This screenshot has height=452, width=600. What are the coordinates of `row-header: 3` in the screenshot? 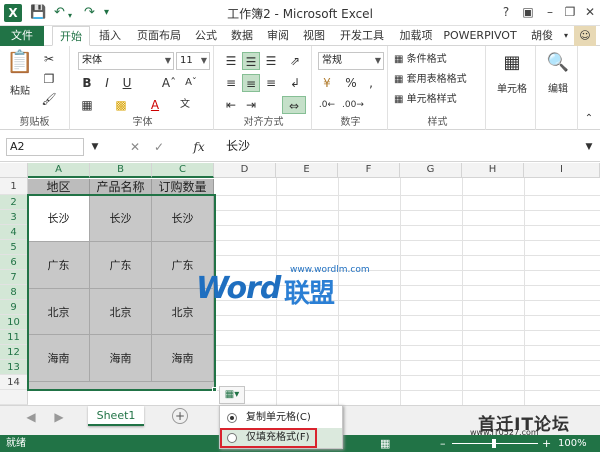 It's located at (14, 217).